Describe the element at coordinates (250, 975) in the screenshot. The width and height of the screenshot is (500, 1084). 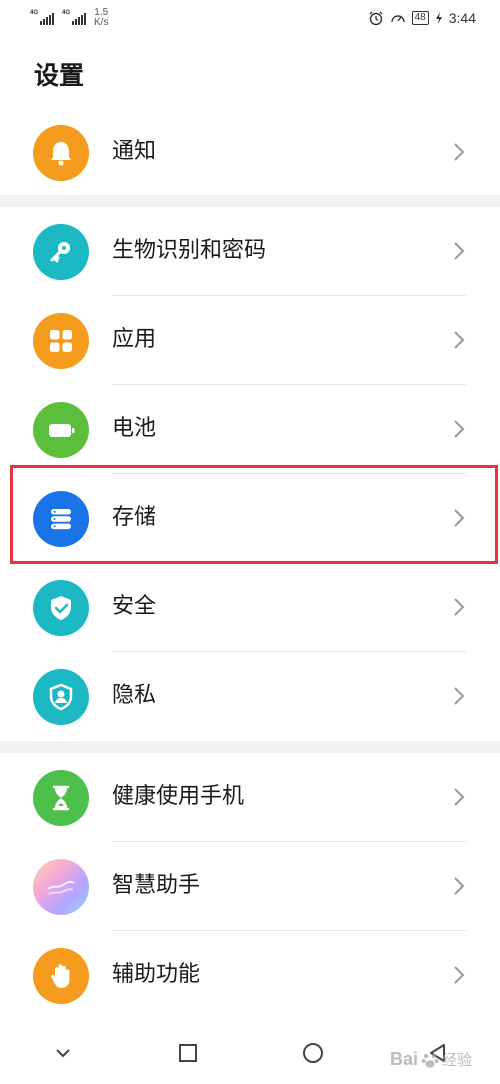
I see `settings-item-accessibility: 辅助功能` at that location.